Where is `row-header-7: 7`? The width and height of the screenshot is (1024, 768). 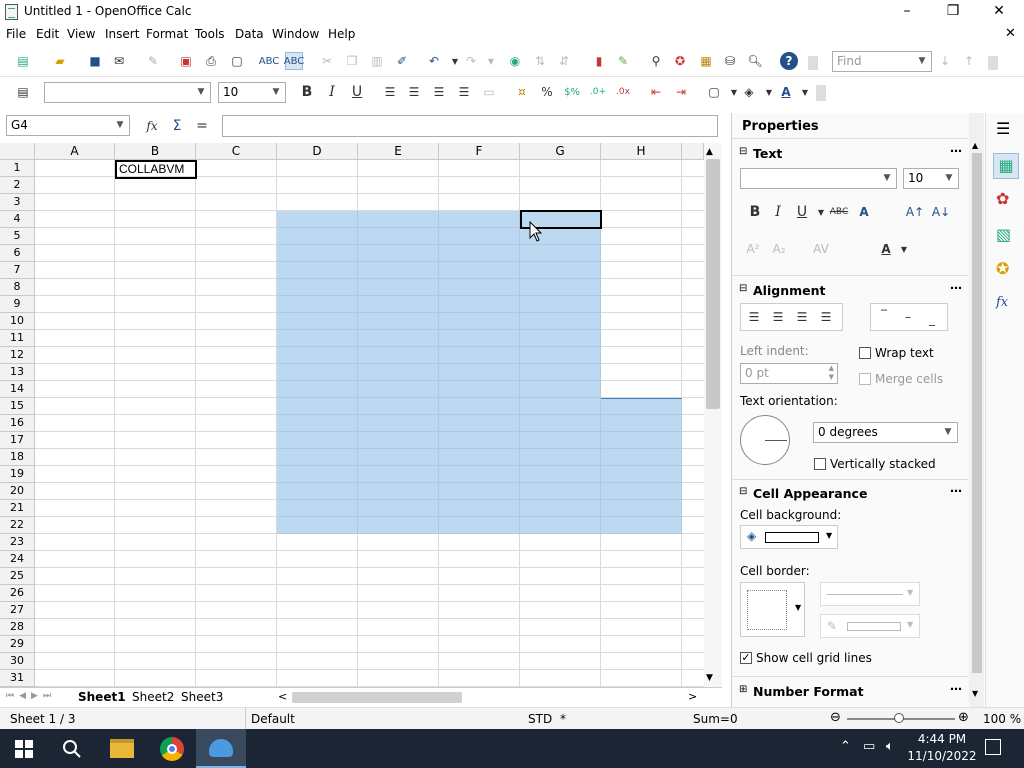
row-header-7: 7 is located at coordinates (17, 270).